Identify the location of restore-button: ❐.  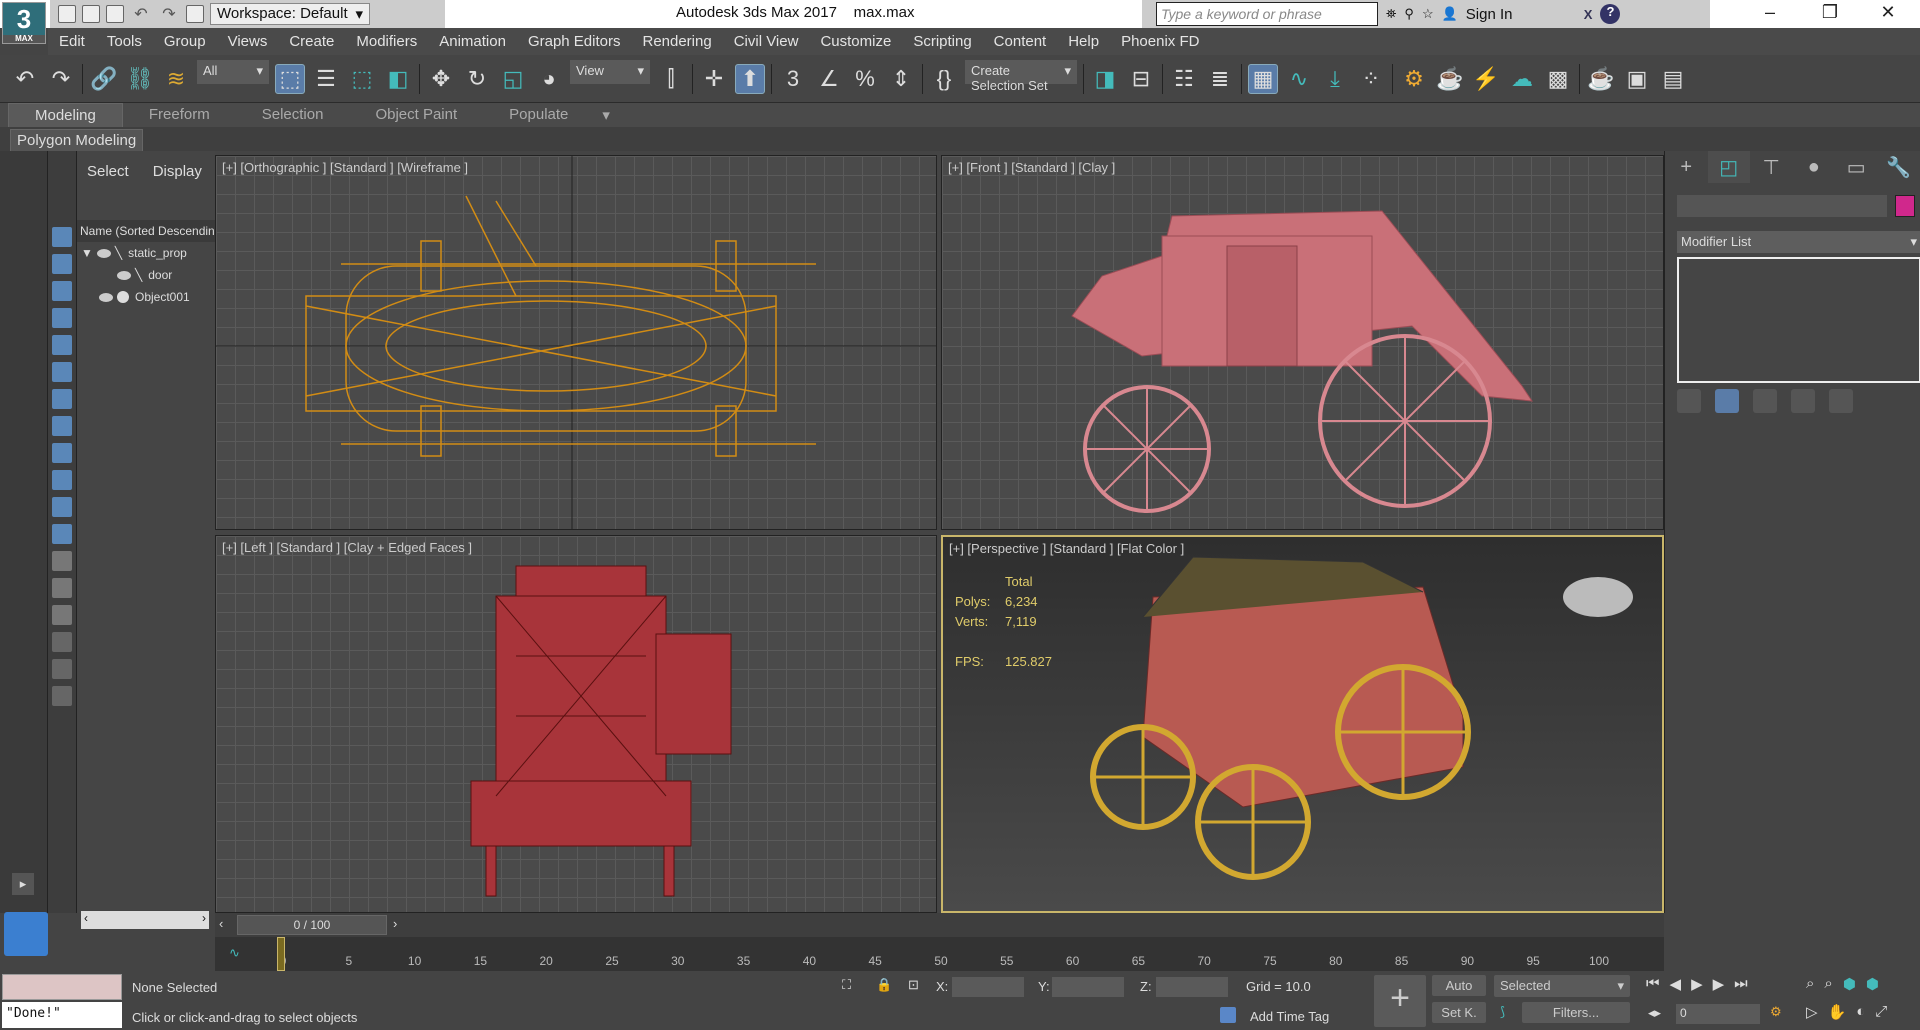
(1830, 12).